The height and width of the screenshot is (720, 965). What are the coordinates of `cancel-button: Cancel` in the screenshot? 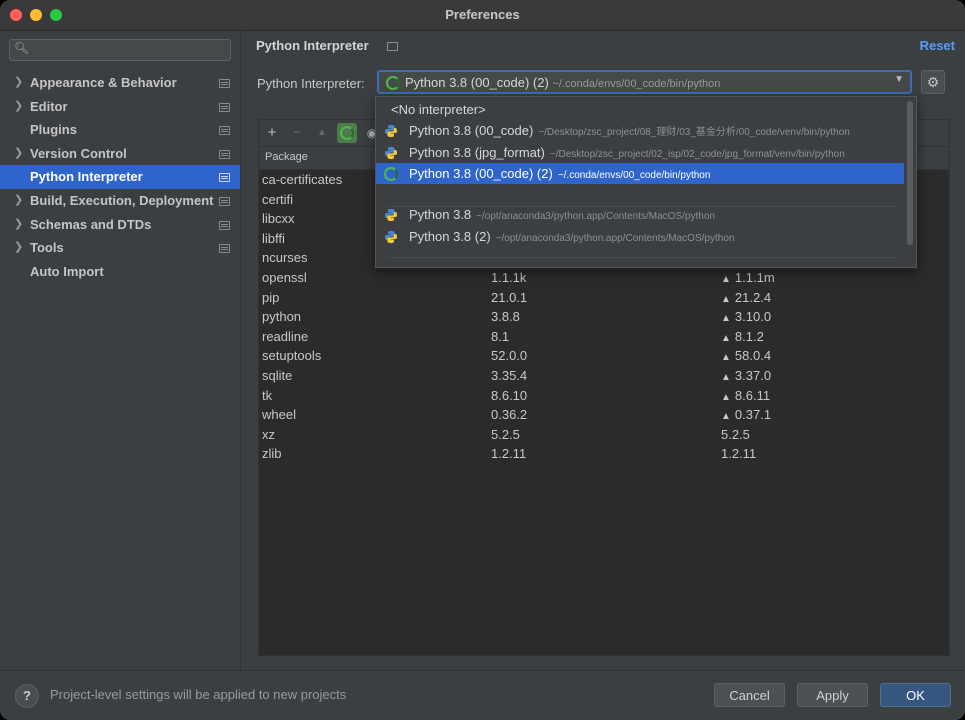 It's located at (749, 695).